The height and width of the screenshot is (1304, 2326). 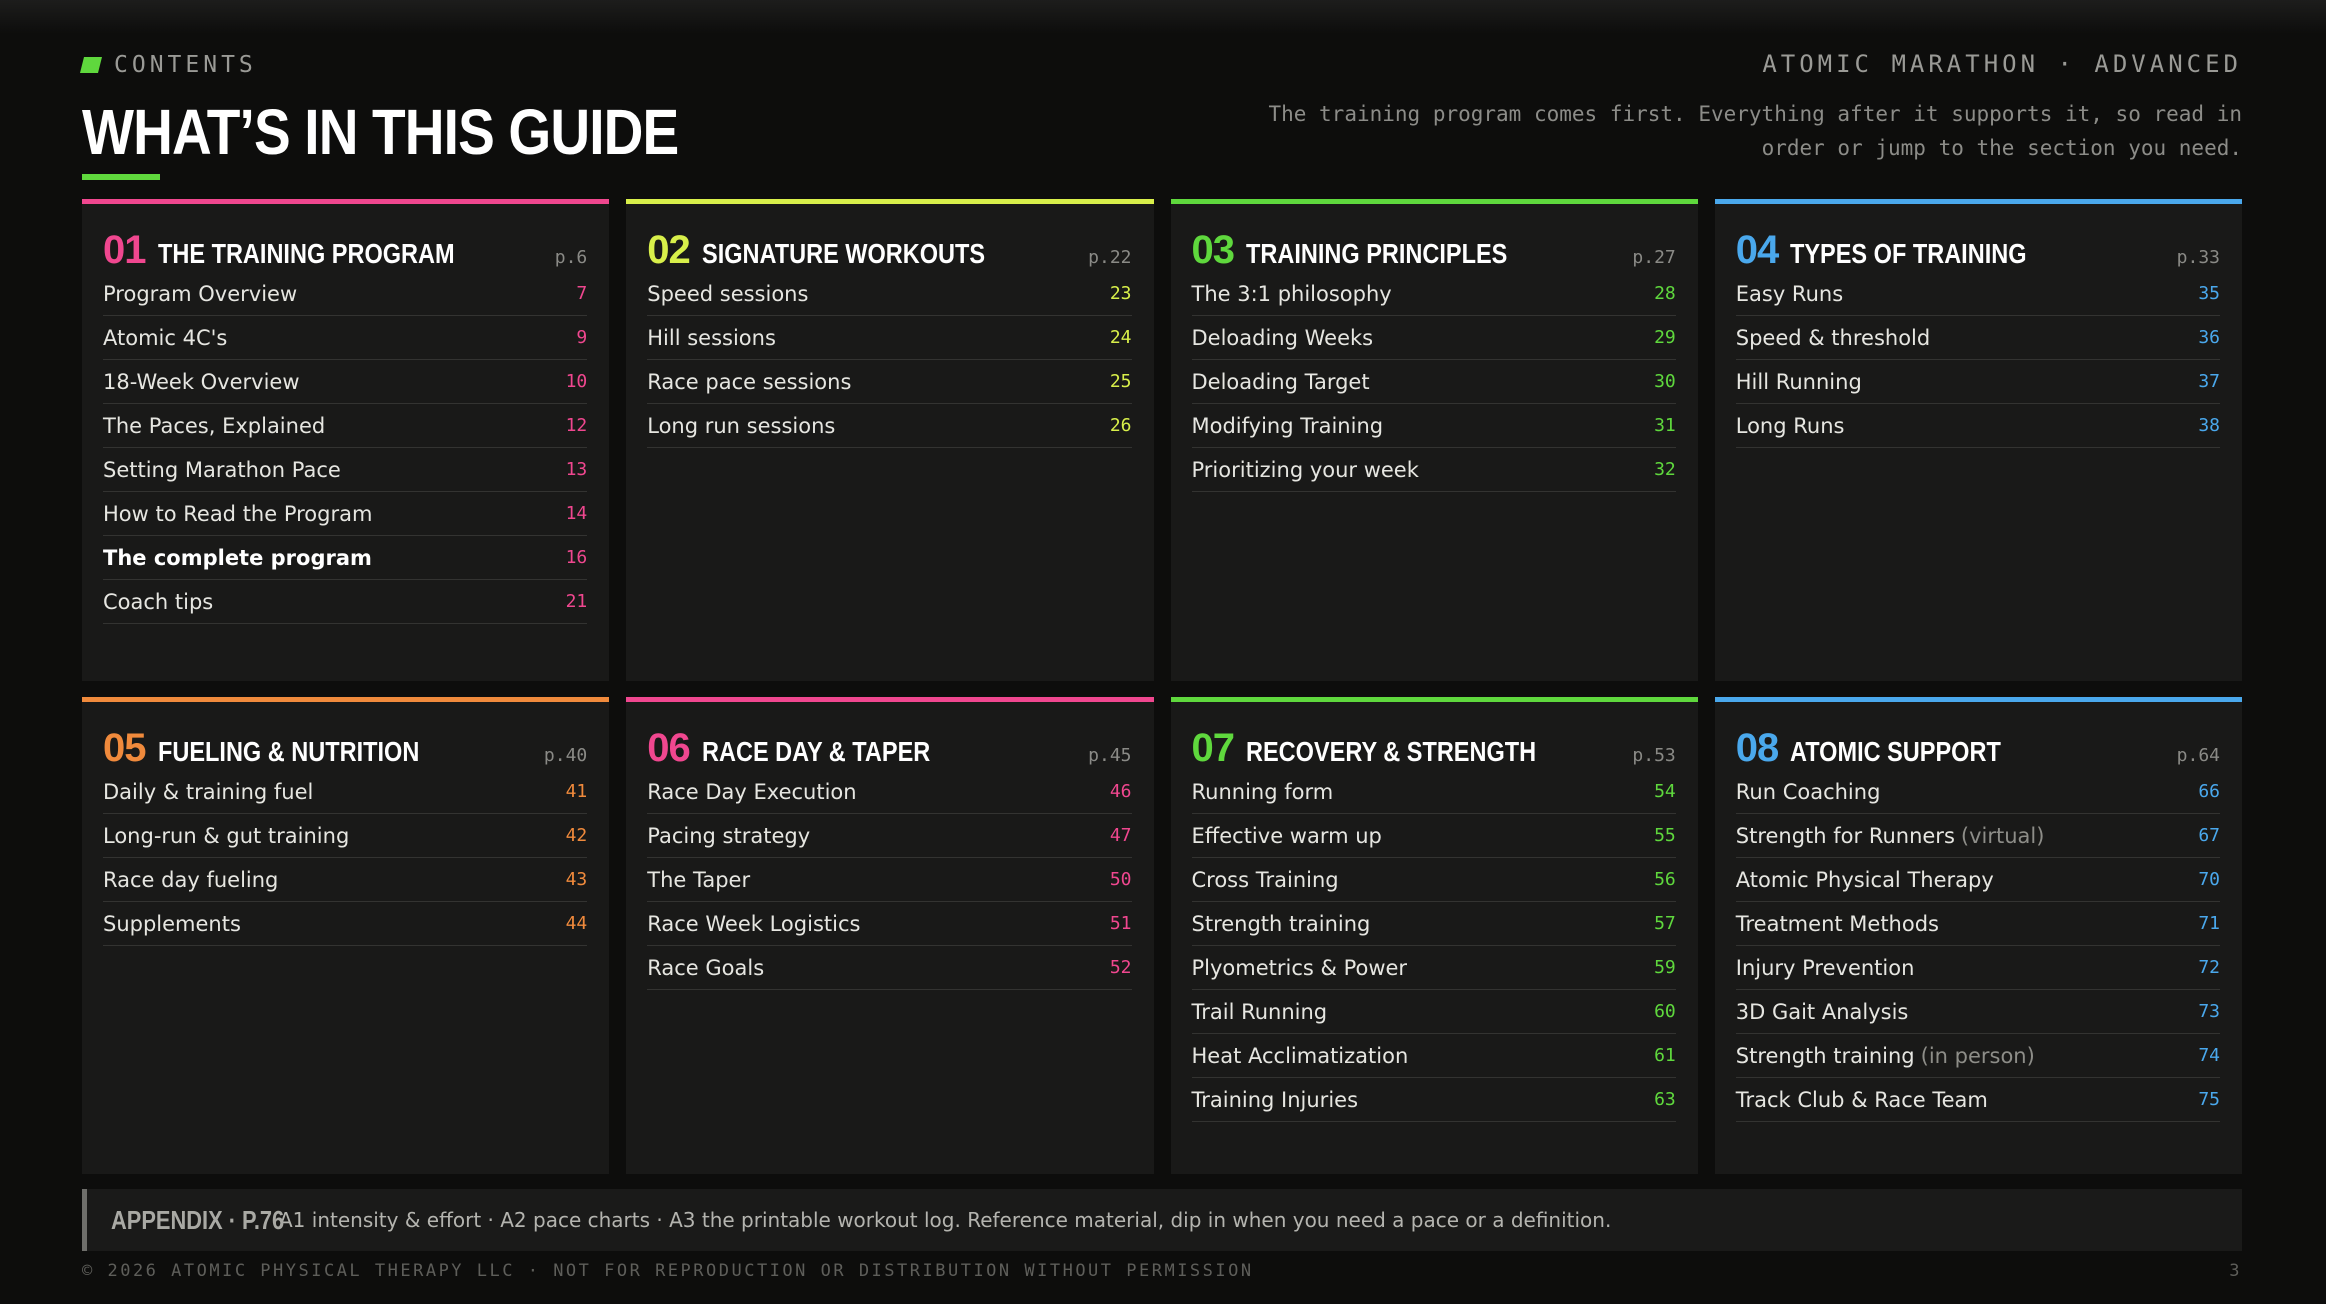 What do you see at coordinates (1281, 923) in the screenshot?
I see `toc-entry-label: Strength training` at bounding box center [1281, 923].